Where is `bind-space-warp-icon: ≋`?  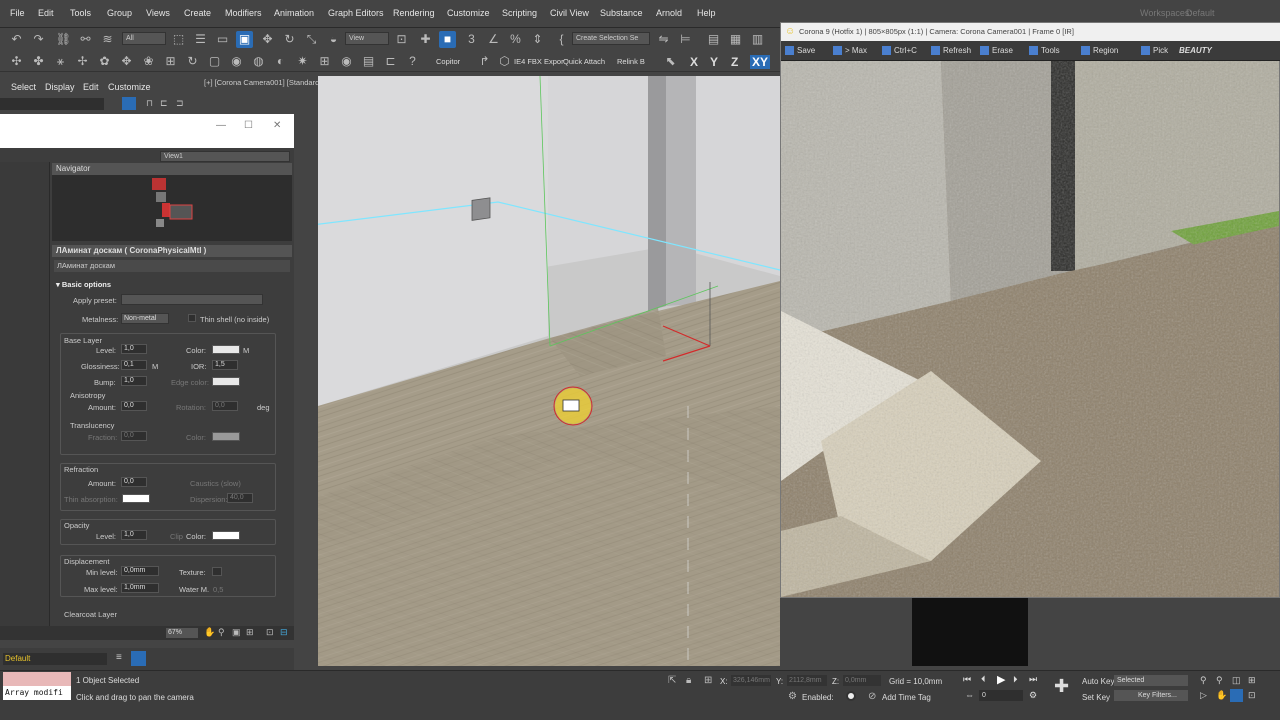 bind-space-warp-icon: ≋ is located at coordinates (107, 39).